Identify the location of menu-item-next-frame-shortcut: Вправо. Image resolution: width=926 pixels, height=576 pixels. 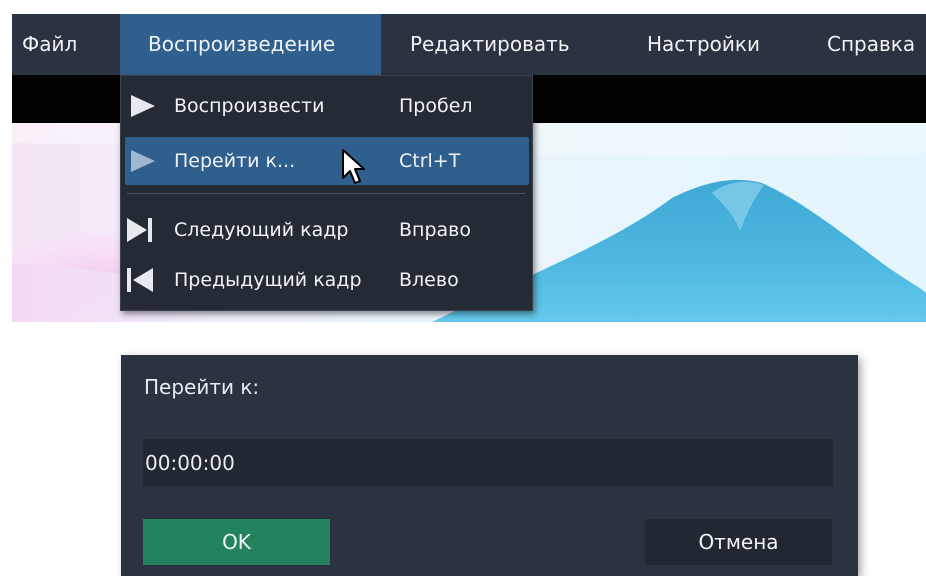
(435, 230).